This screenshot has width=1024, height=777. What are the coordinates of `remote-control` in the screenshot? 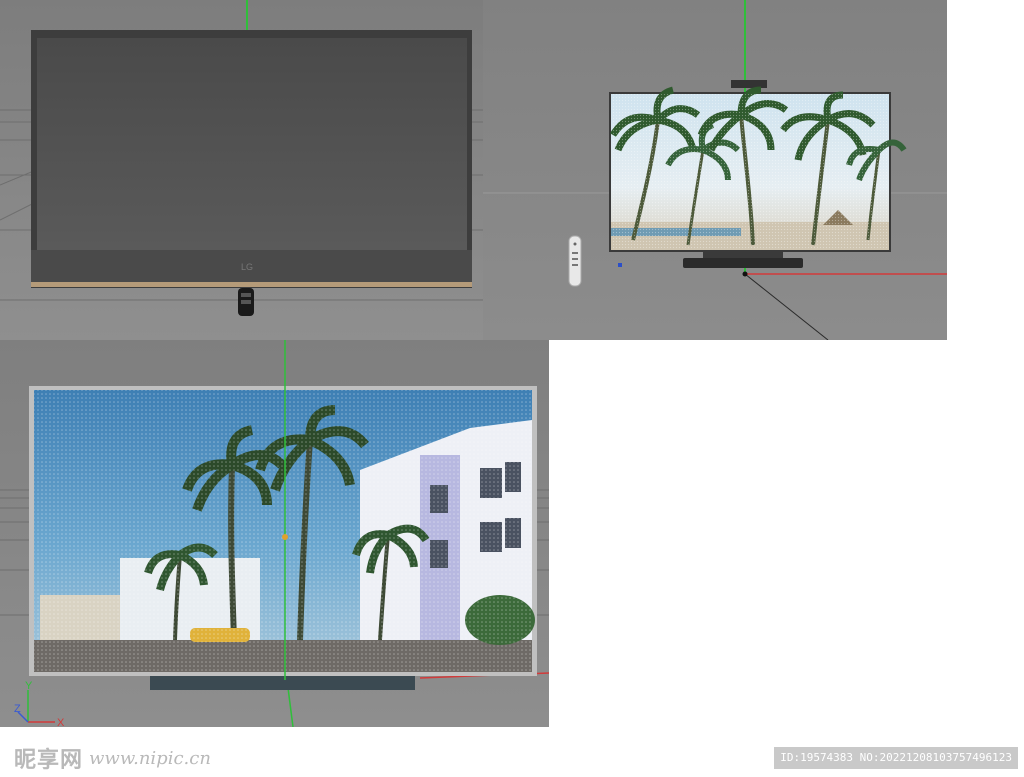 It's located at (575, 261).